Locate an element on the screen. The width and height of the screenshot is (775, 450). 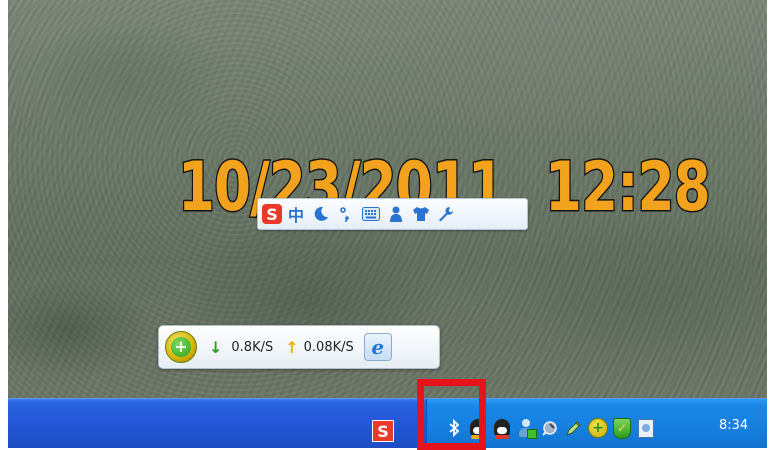
upload-arrow-icon: ↑ is located at coordinates (292, 347).